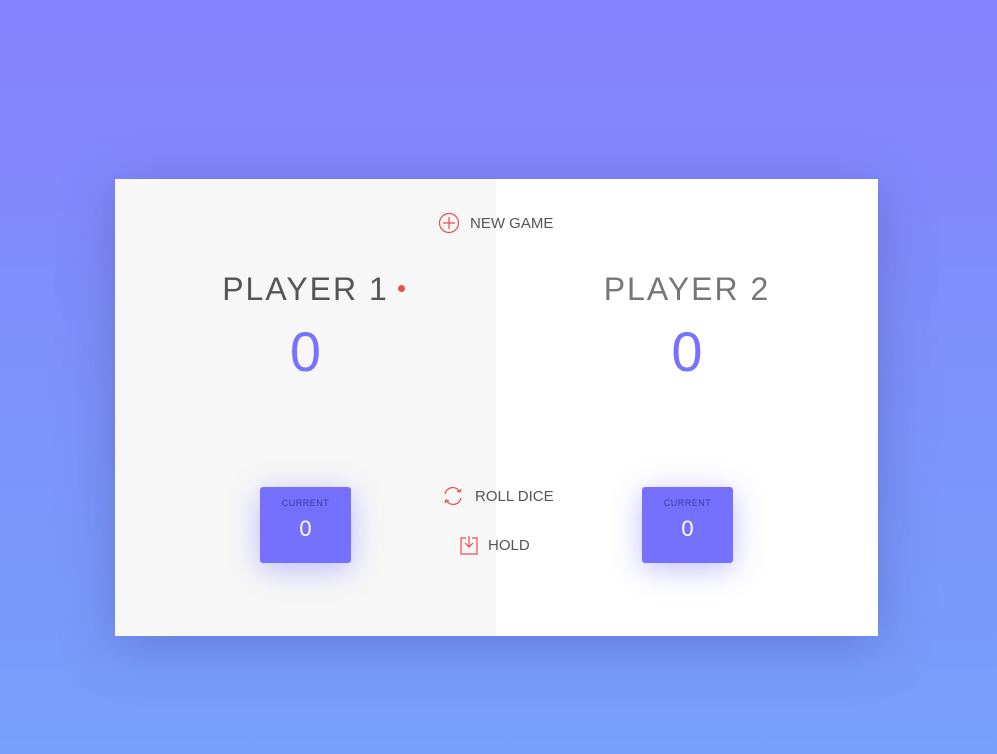 The image size is (997, 754). What do you see at coordinates (469, 545) in the screenshot?
I see `download-box-icon` at bounding box center [469, 545].